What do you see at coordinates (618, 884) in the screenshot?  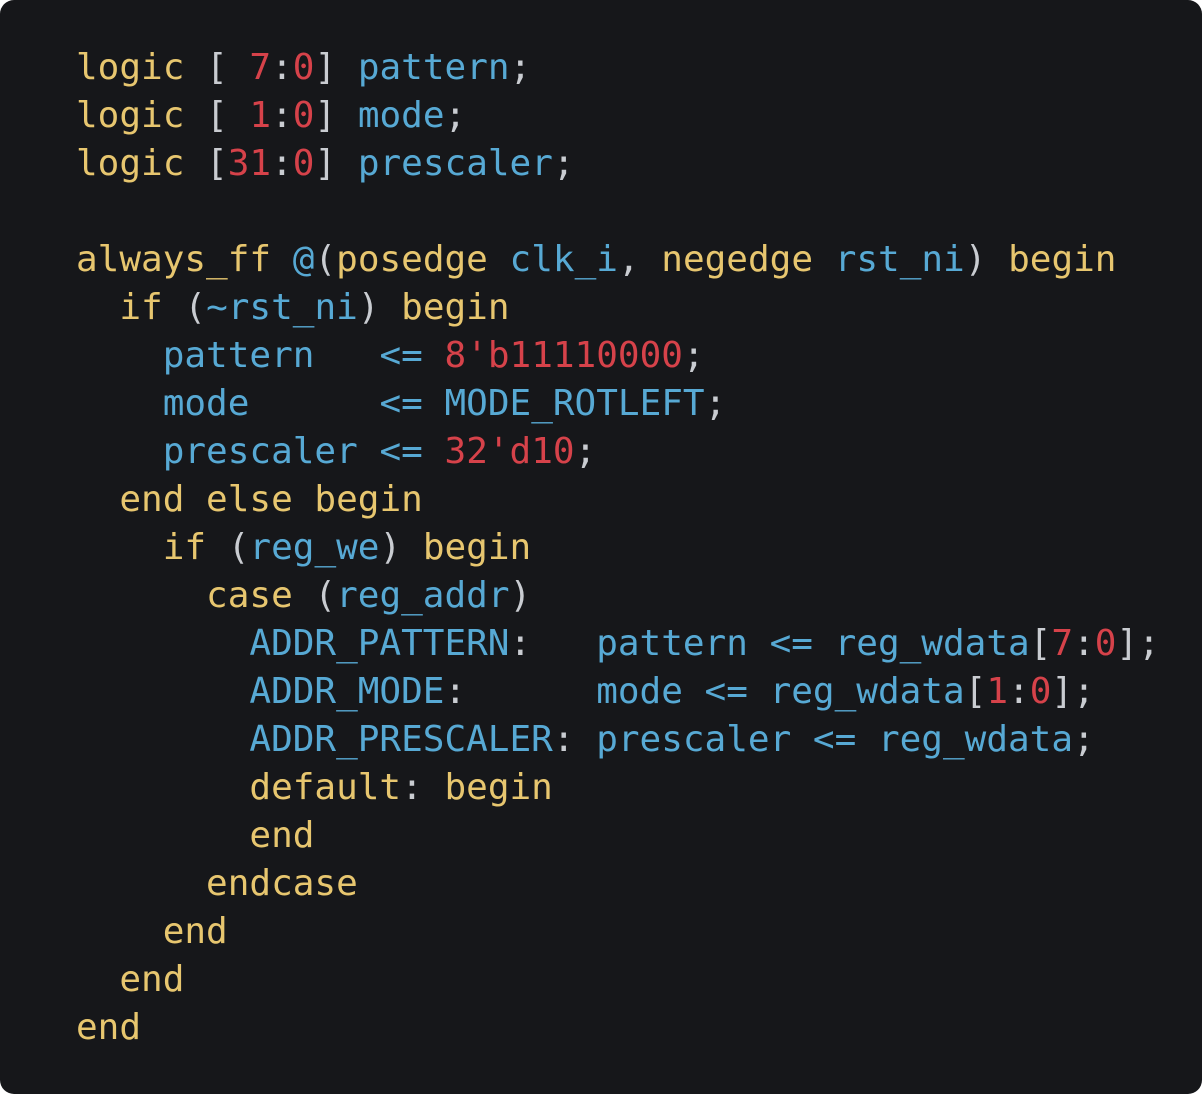 I see `code-line: endcase` at bounding box center [618, 884].